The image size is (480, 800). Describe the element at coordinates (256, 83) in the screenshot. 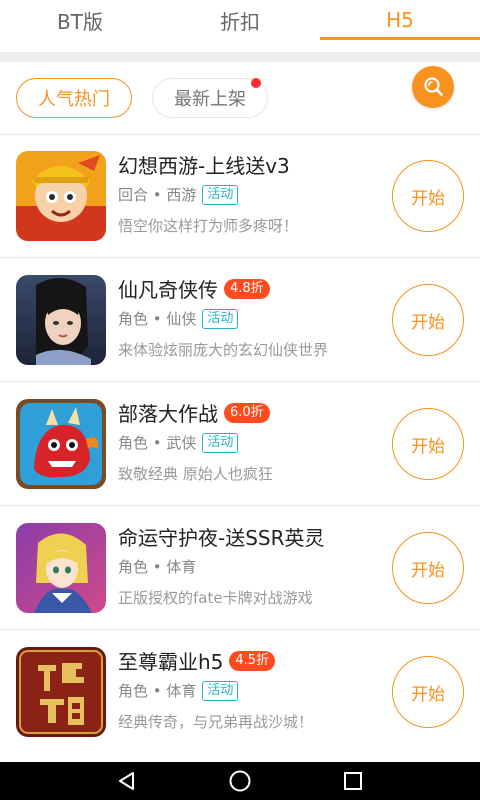

I see `new-badge-dot` at that location.